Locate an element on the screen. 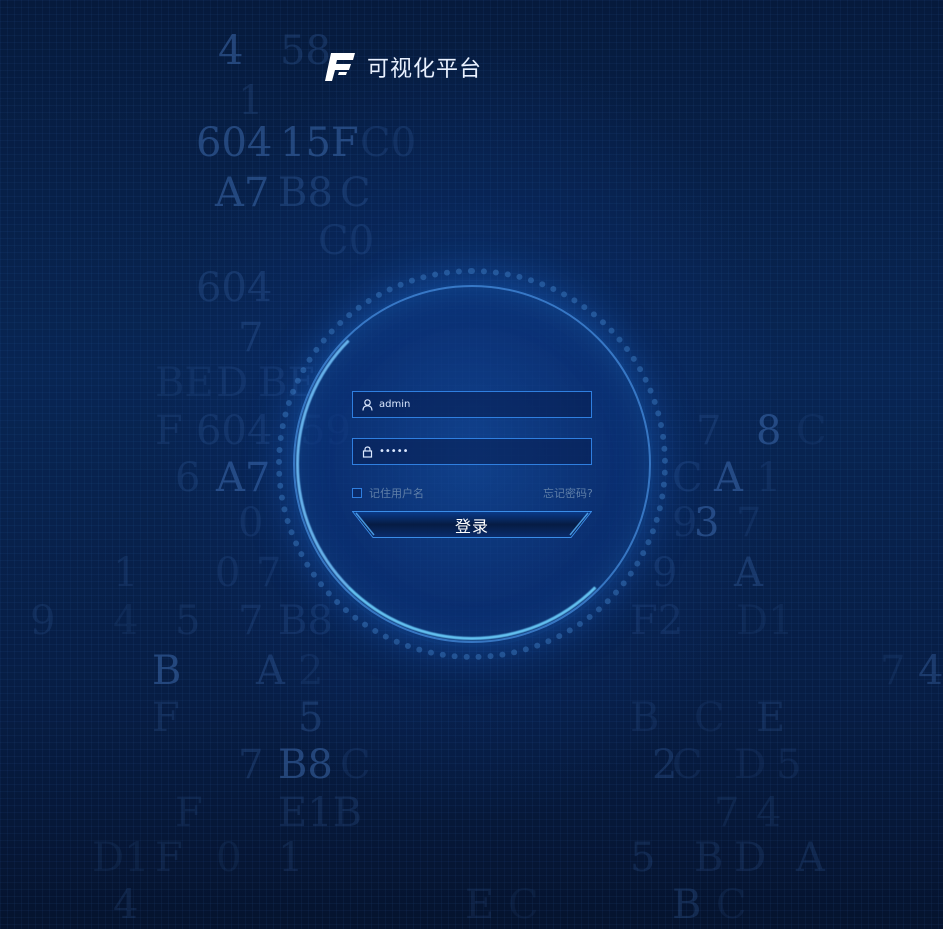 The image size is (943, 929). bg-char: 6 is located at coordinates (188, 478).